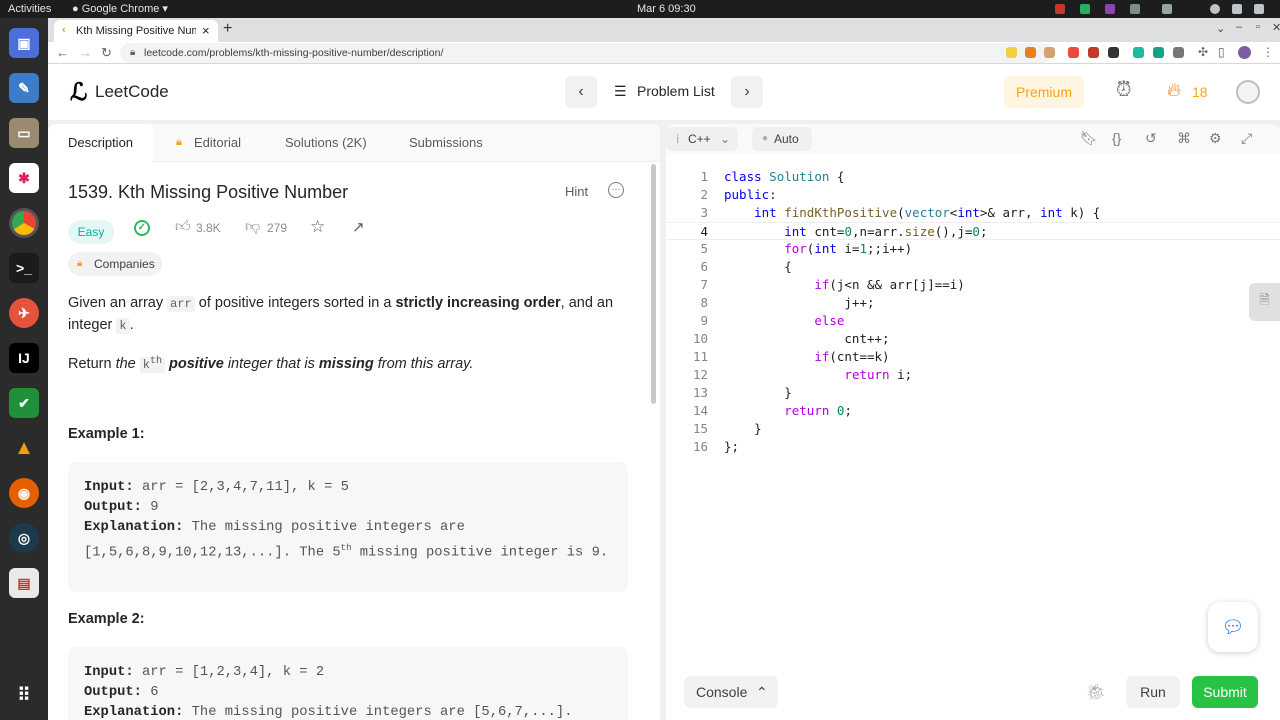  I want to click on wifi-icon, so click(1215, 9).